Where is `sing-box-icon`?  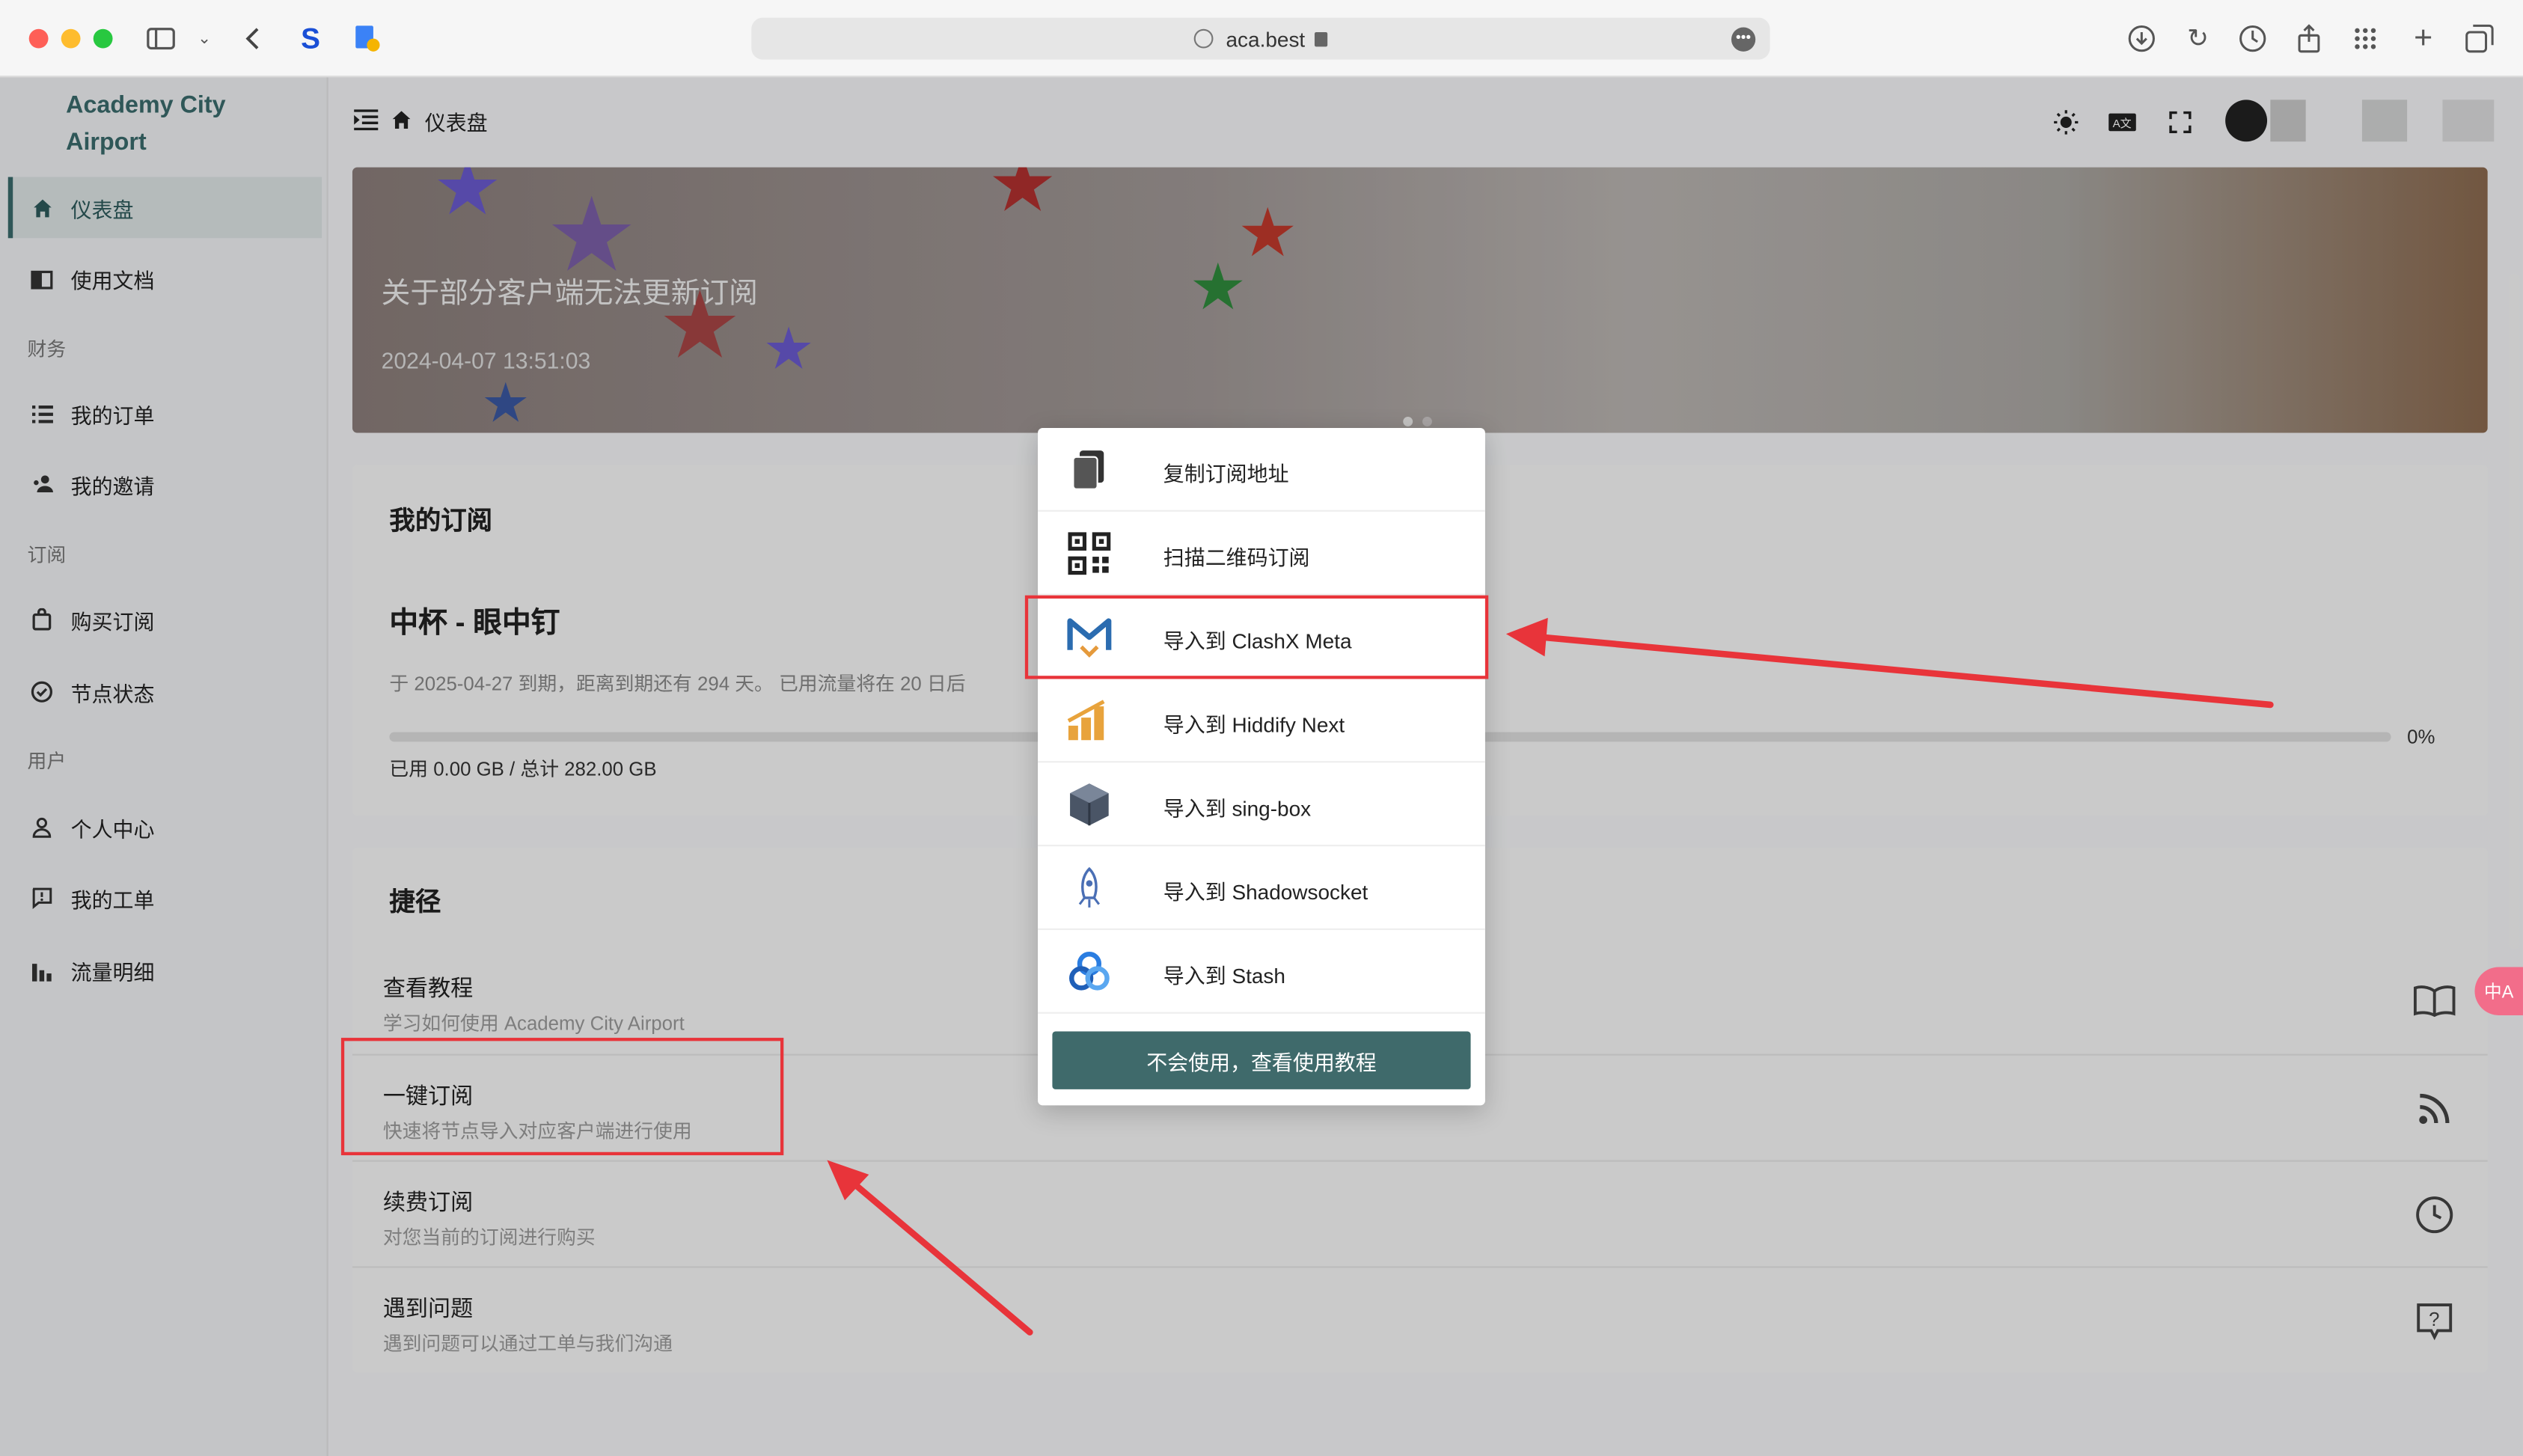
sing-box-icon is located at coordinates (1089, 804).